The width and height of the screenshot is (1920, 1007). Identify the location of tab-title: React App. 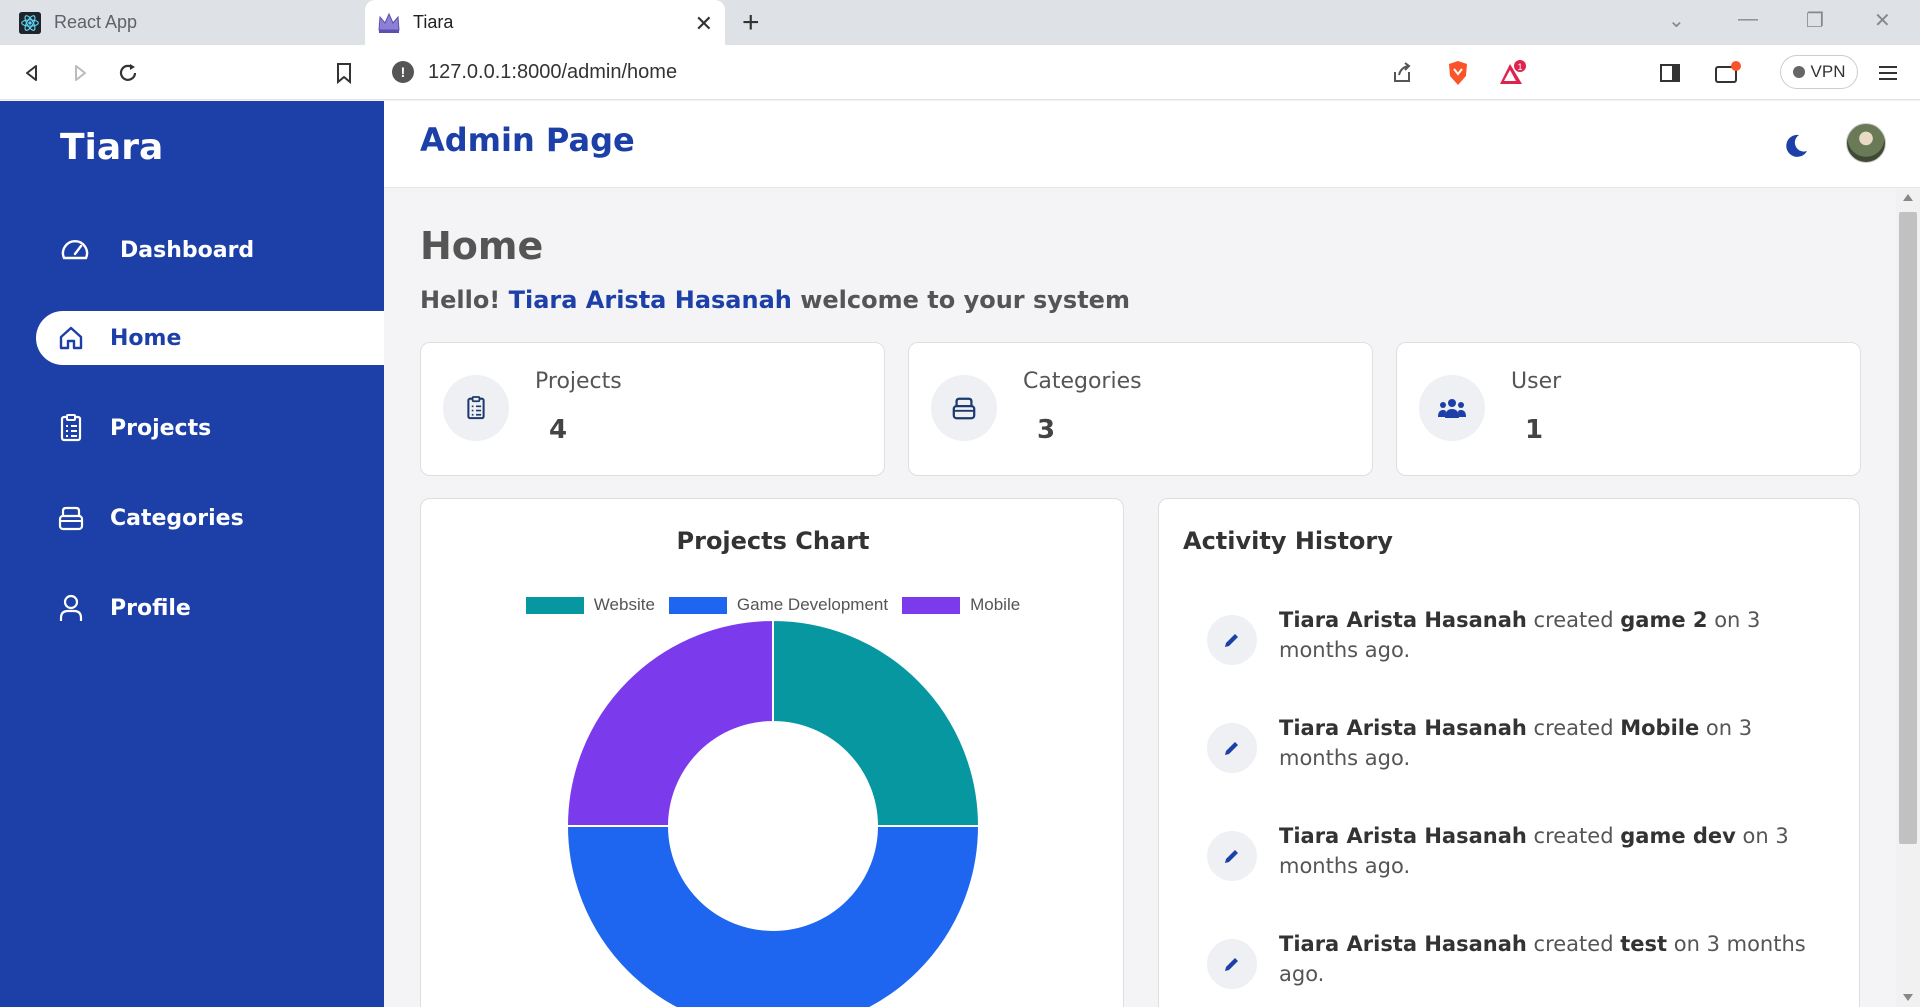
(96, 22).